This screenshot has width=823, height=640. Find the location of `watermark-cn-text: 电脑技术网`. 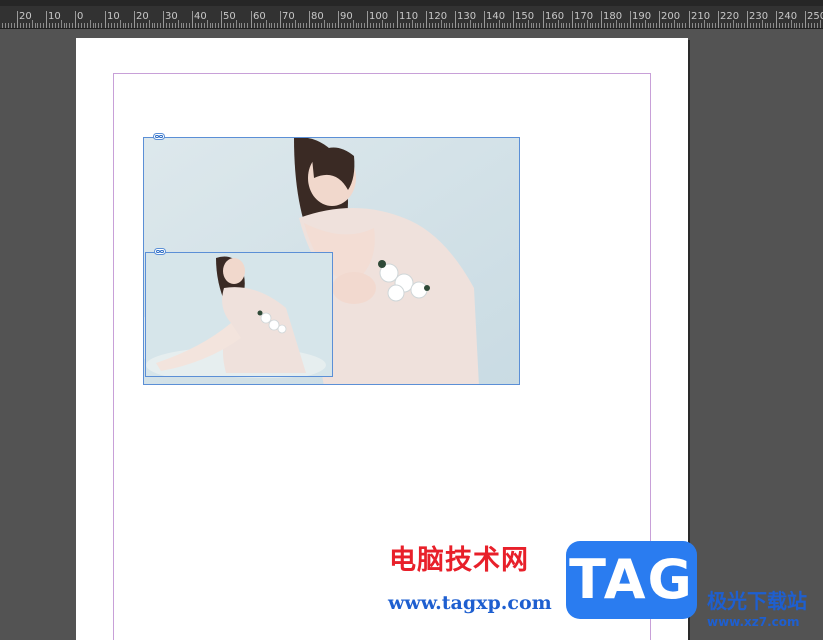

watermark-cn-text: 电脑技术网 is located at coordinates (459, 560).